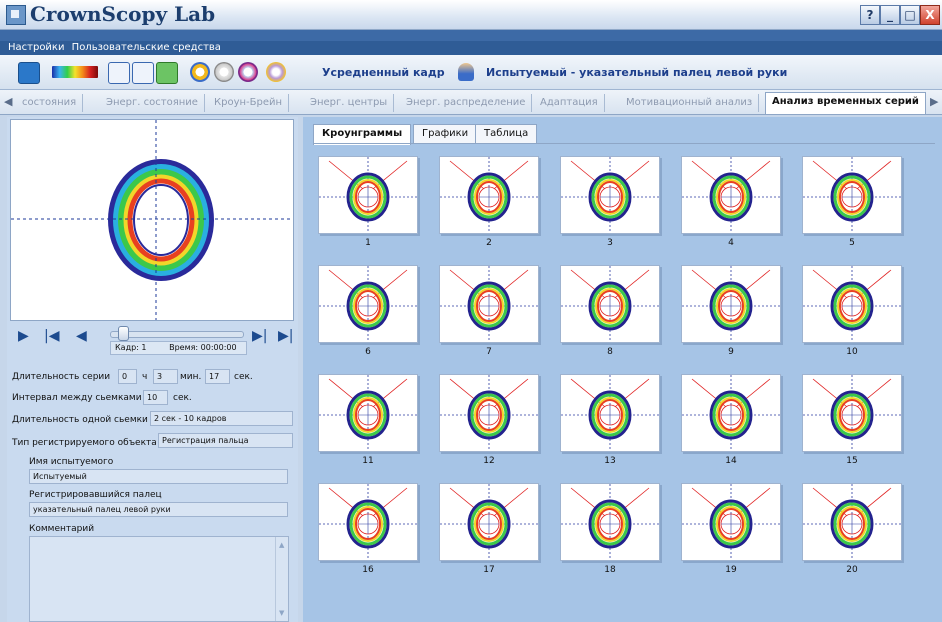 This screenshot has height=622, width=942. Describe the element at coordinates (152, 103) in the screenshot. I see `tab-energy-state: Энерг. состояние` at that location.